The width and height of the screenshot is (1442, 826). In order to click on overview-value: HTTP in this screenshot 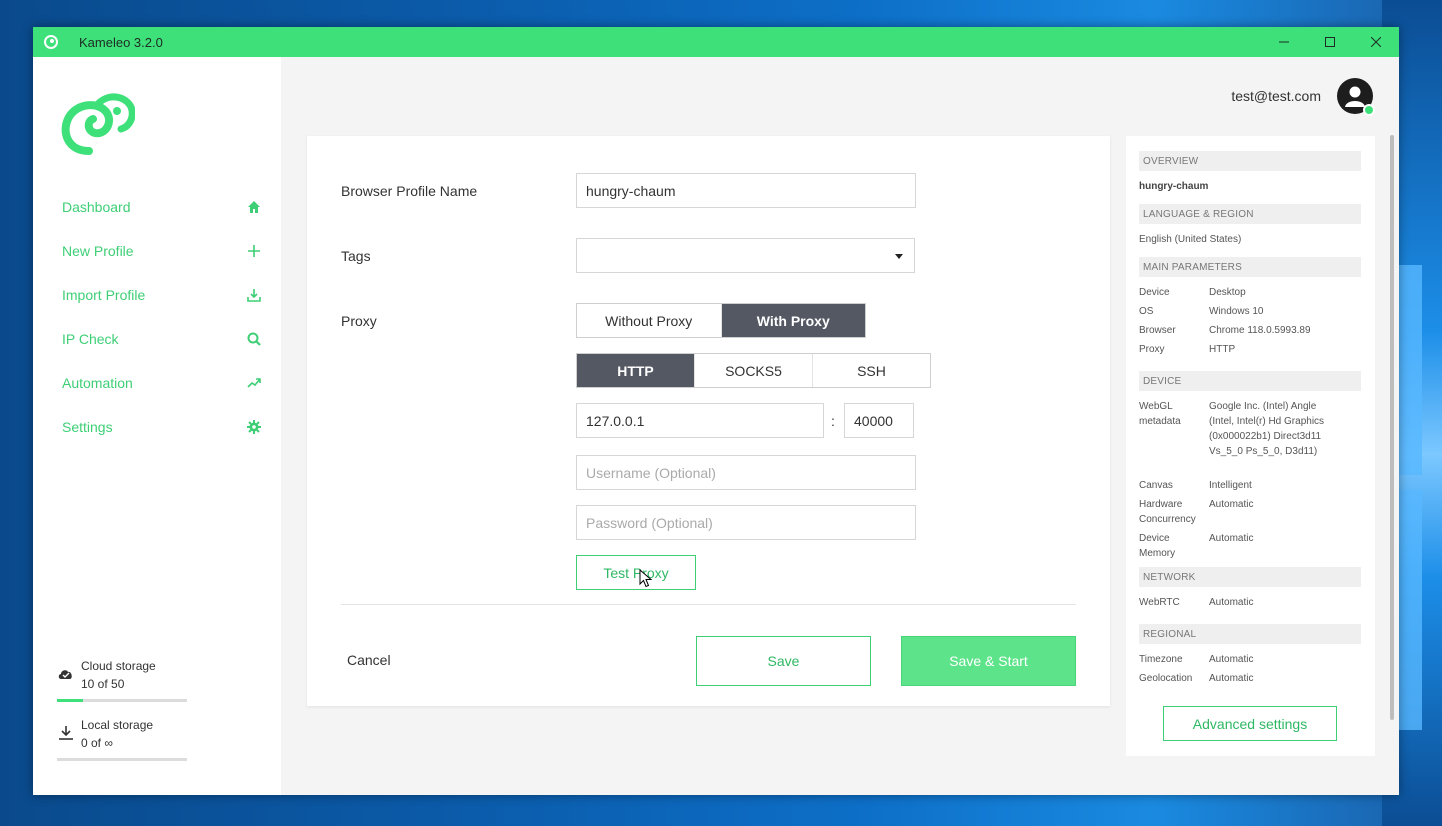, I will do `click(1222, 349)`.